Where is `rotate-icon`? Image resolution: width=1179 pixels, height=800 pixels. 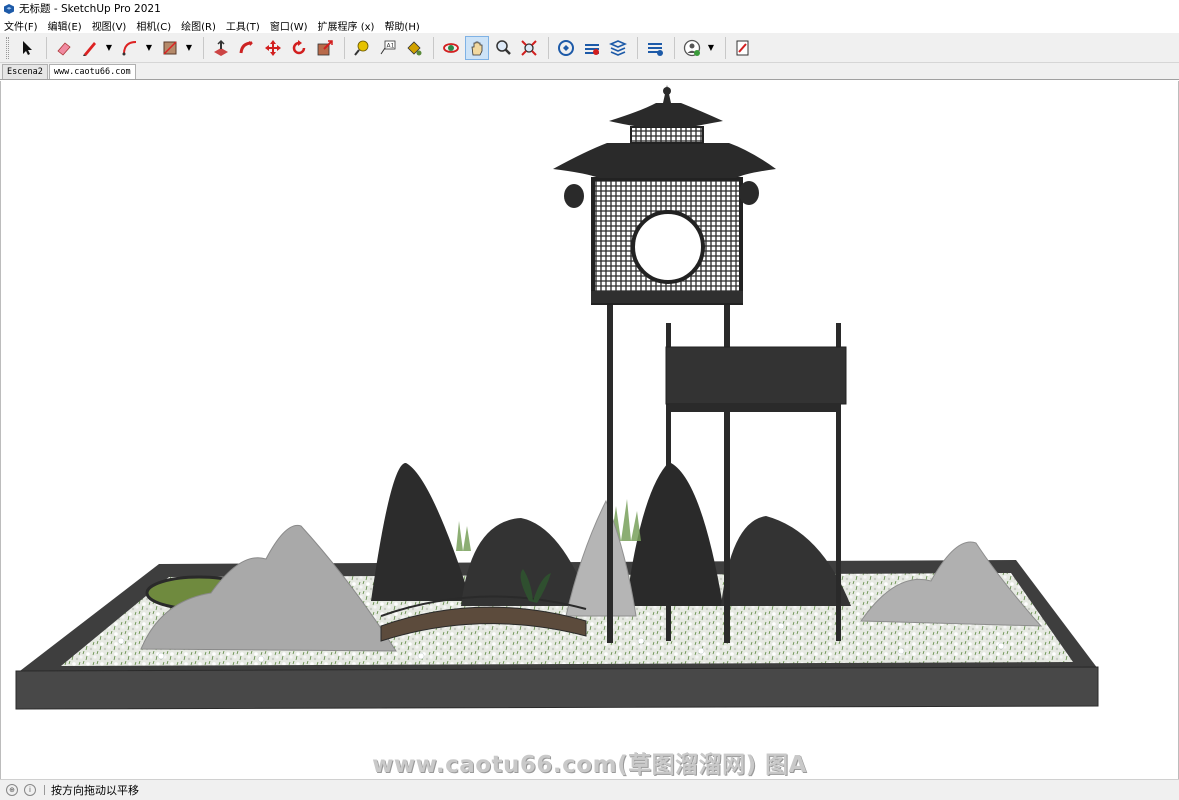
rotate-icon is located at coordinates (299, 46).